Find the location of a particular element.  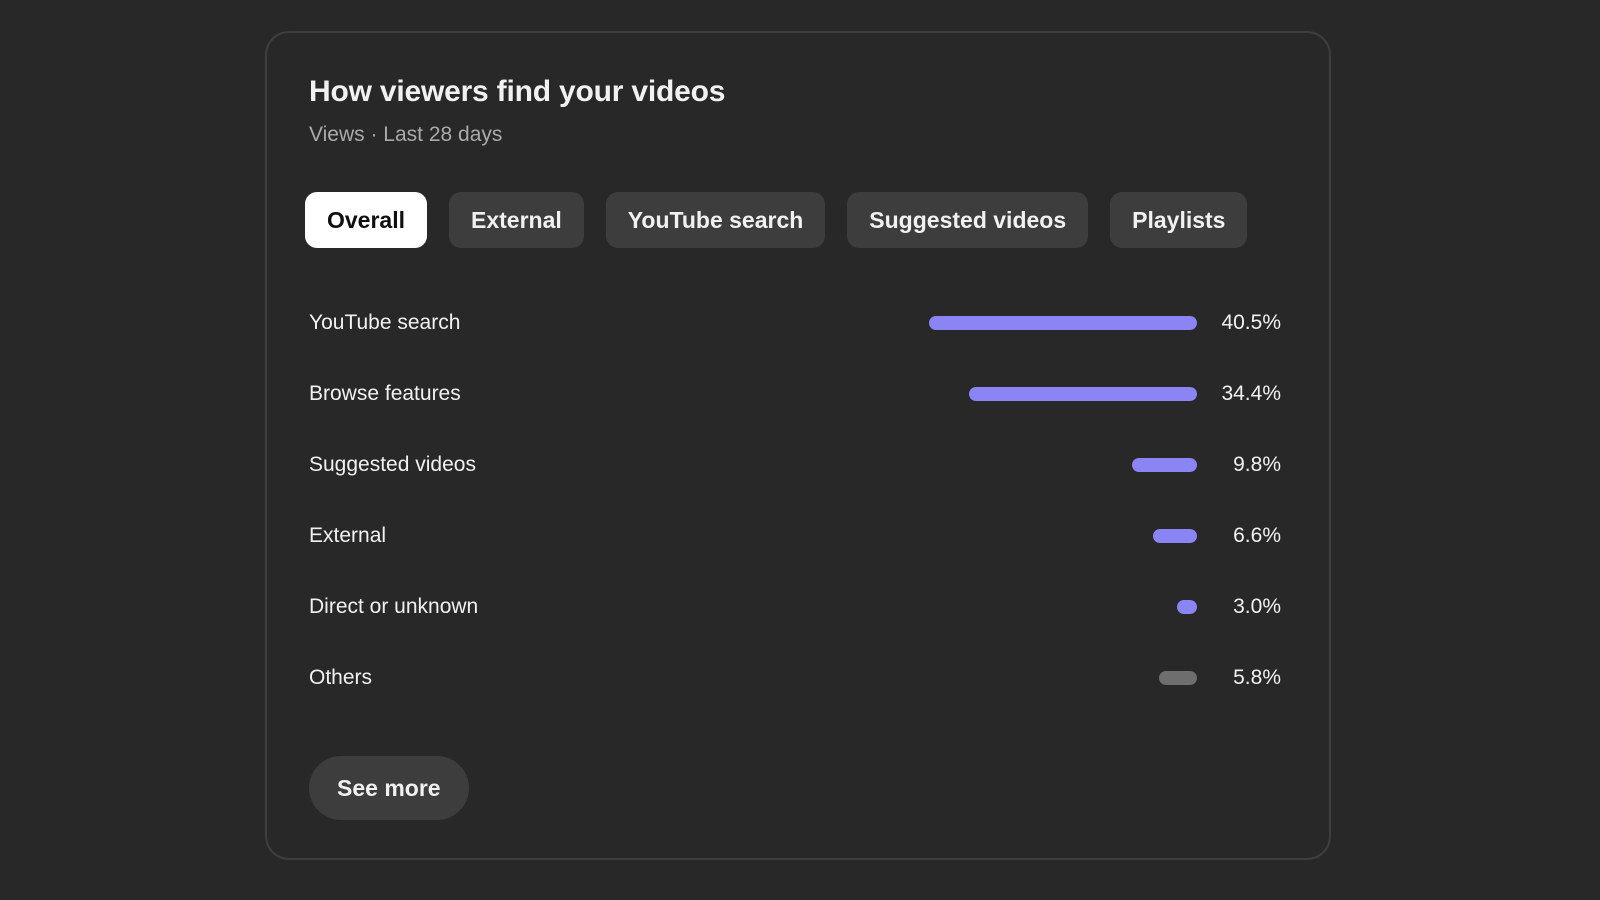

source-percent: 40.5% is located at coordinates (1251, 322).